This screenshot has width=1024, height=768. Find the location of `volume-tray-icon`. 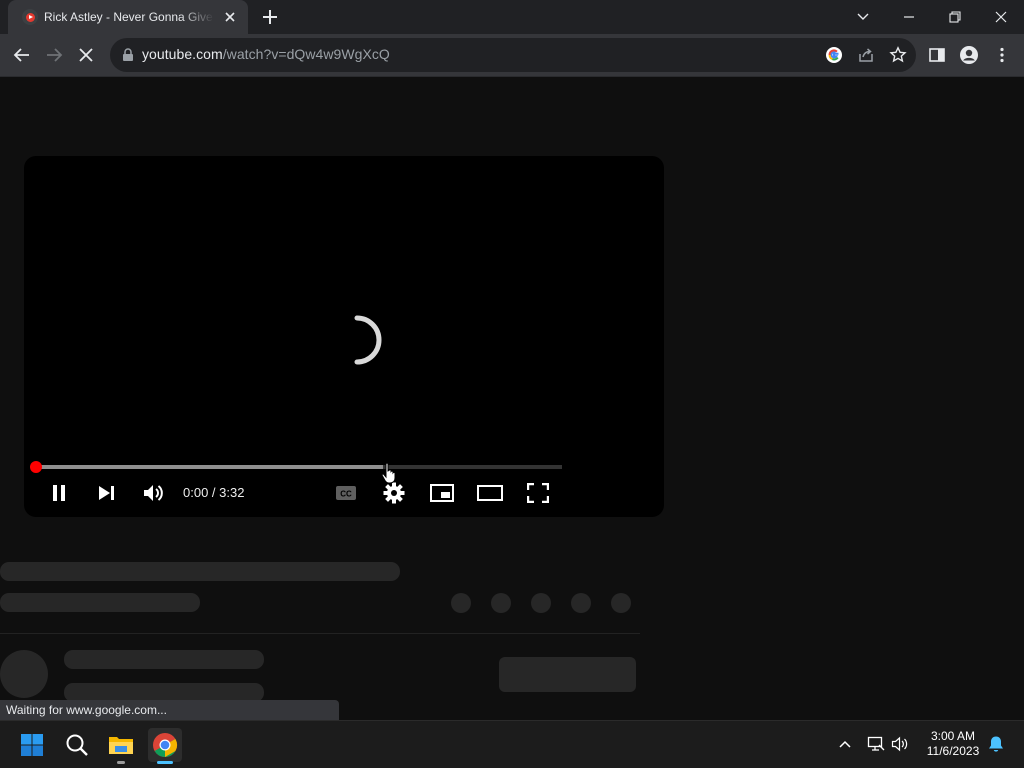

volume-tray-icon is located at coordinates (901, 744).